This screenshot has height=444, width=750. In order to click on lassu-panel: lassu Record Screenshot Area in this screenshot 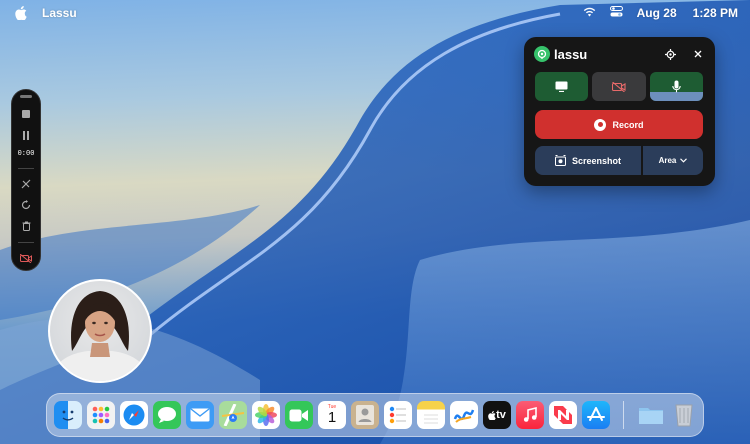, I will do `click(619, 111)`.